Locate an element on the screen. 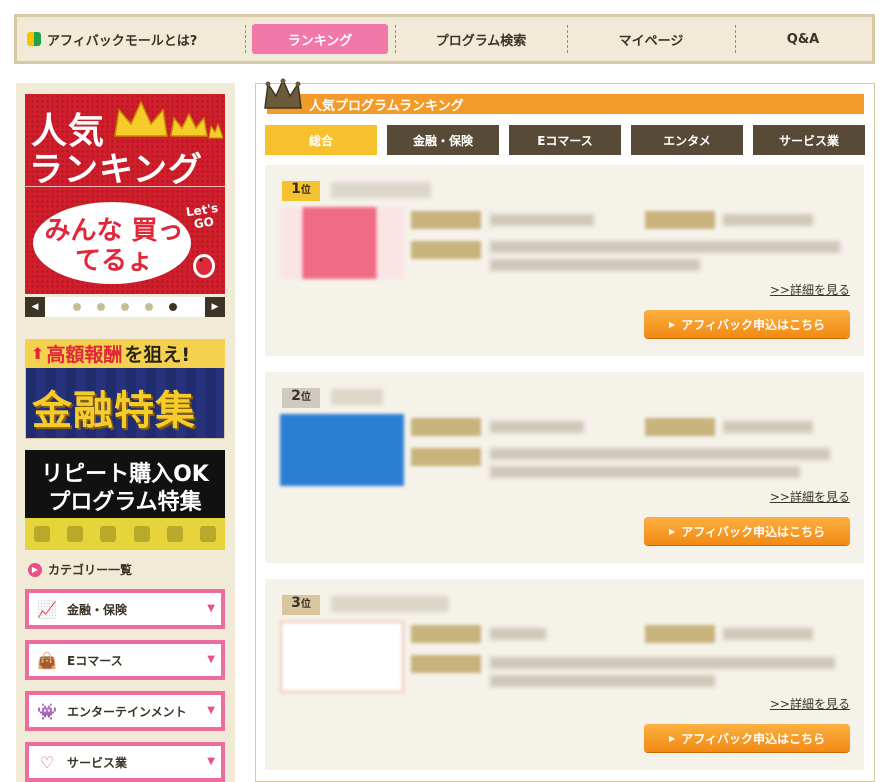  pants-icon is located at coordinates (174, 534).